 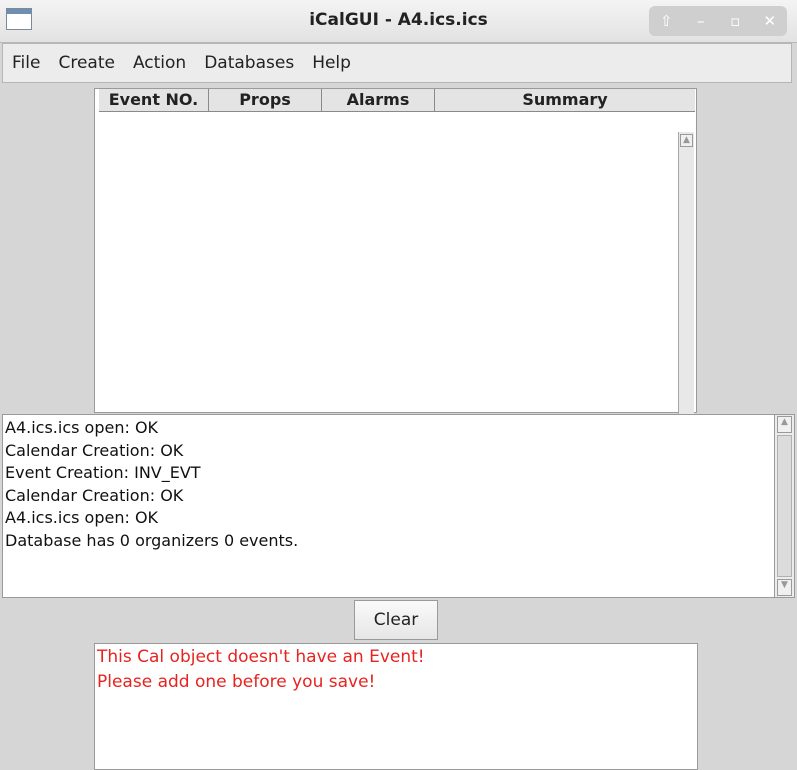 I want to click on log-scrollbar: ▲ ▼, so click(x=784, y=506).